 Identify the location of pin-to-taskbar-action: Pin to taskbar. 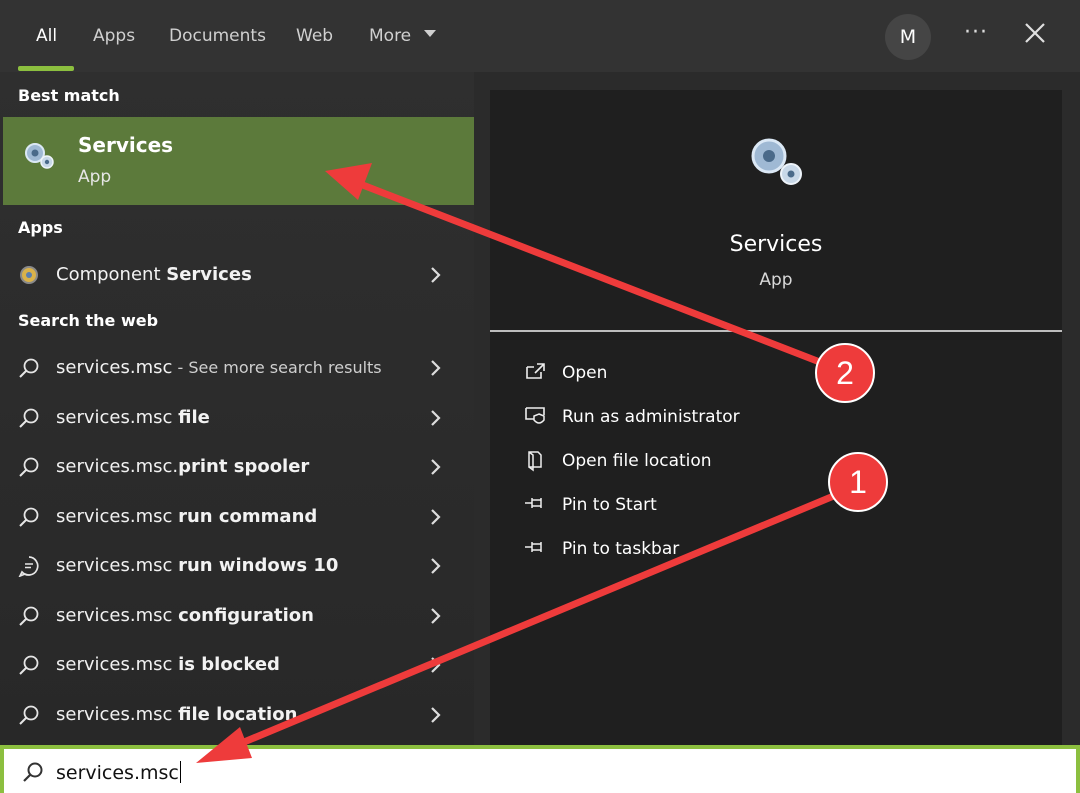
(670, 549).